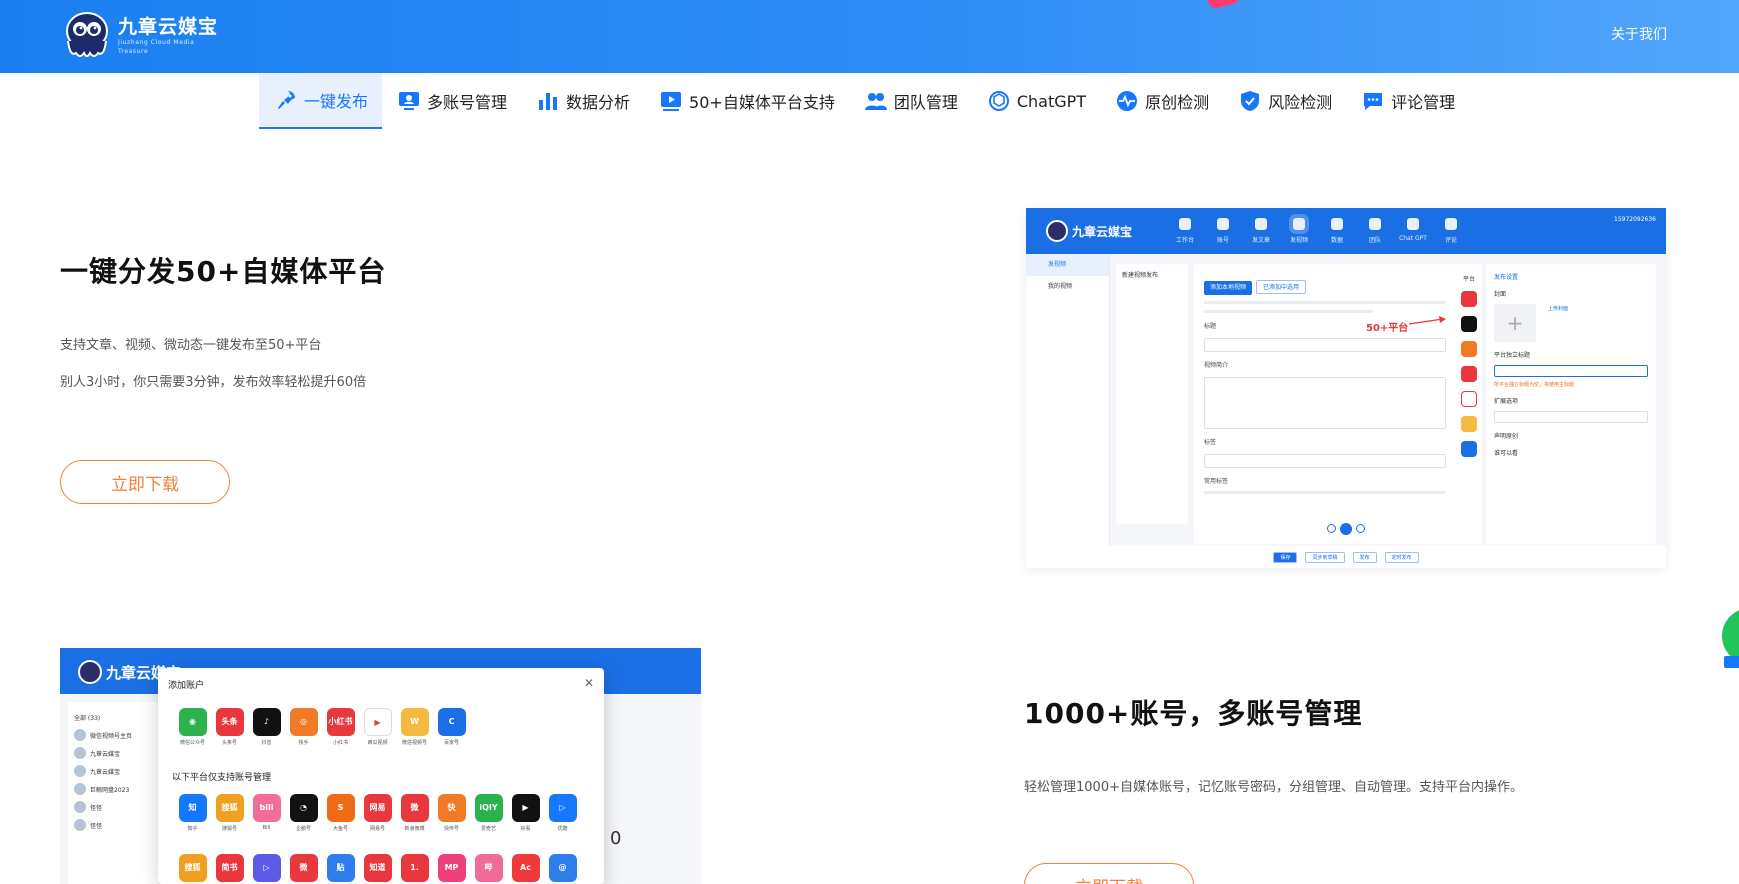 This screenshot has height=884, width=1739. I want to click on nav-tab-multi-account: 多账号管理, so click(451, 101).